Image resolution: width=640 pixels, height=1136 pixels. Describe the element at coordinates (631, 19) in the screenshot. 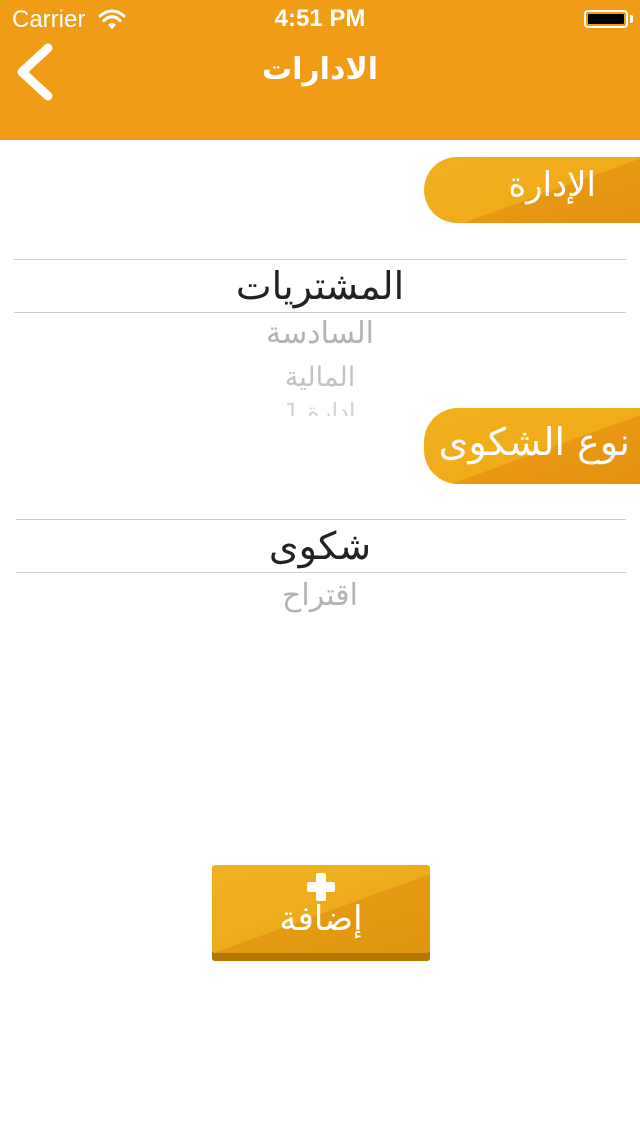

I see `battery-tip` at that location.